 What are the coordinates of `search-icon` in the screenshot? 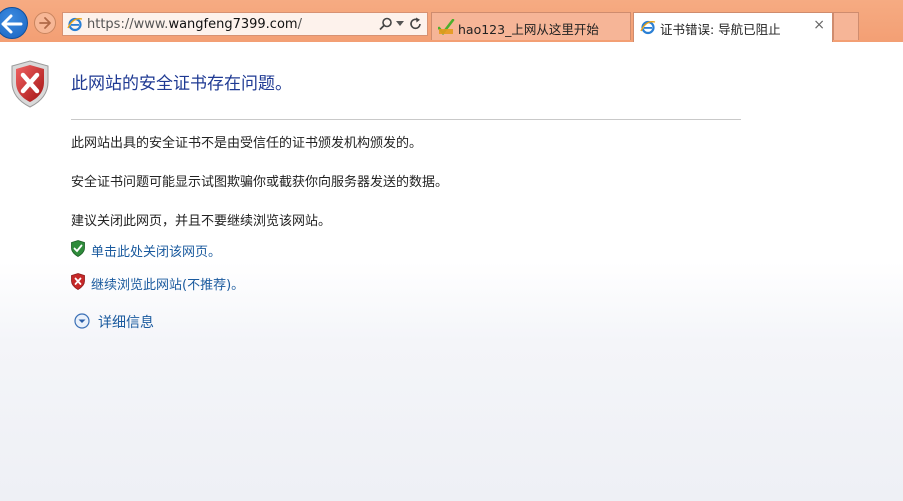 It's located at (386, 24).